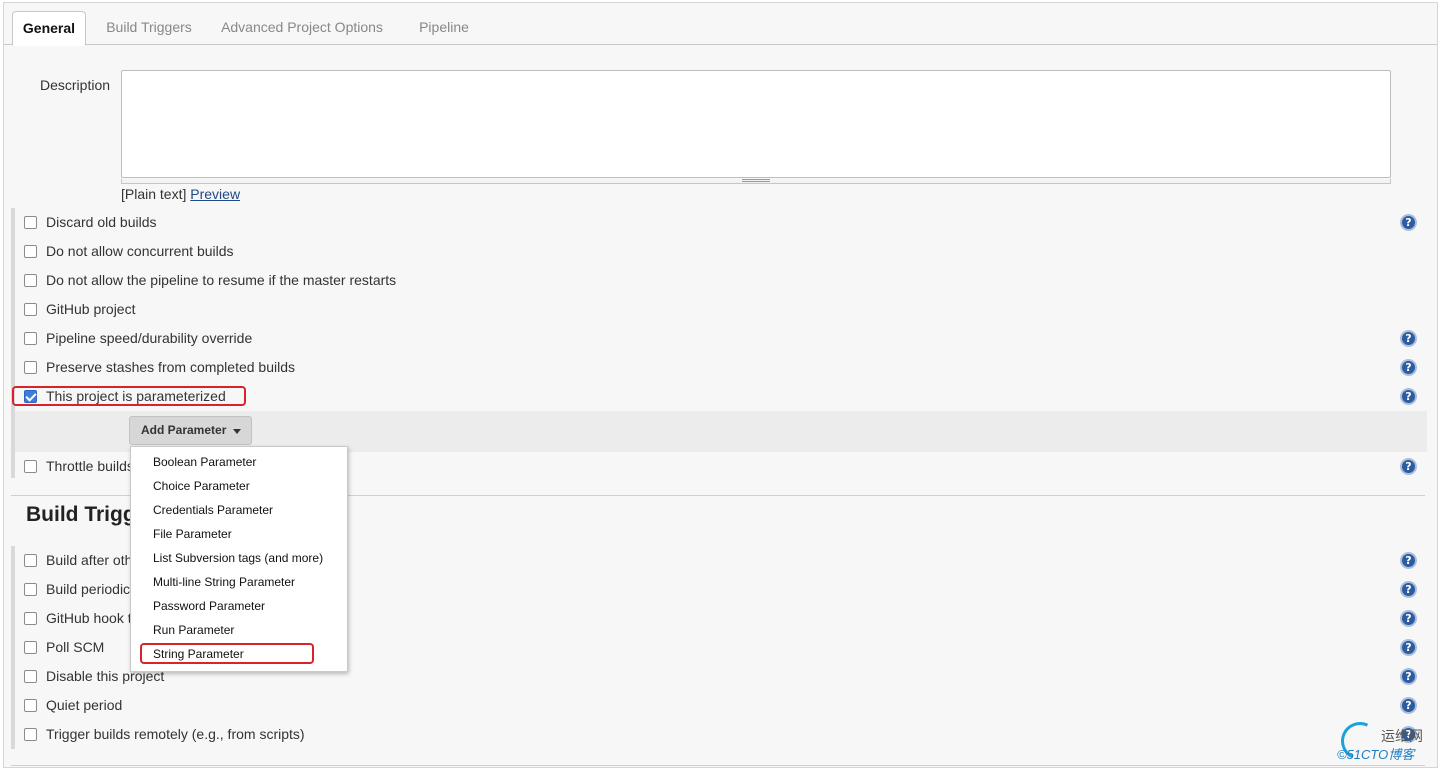 This screenshot has height=770, width=1443. I want to click on menu-item-run-parameter: Run Parameter, so click(193, 630).